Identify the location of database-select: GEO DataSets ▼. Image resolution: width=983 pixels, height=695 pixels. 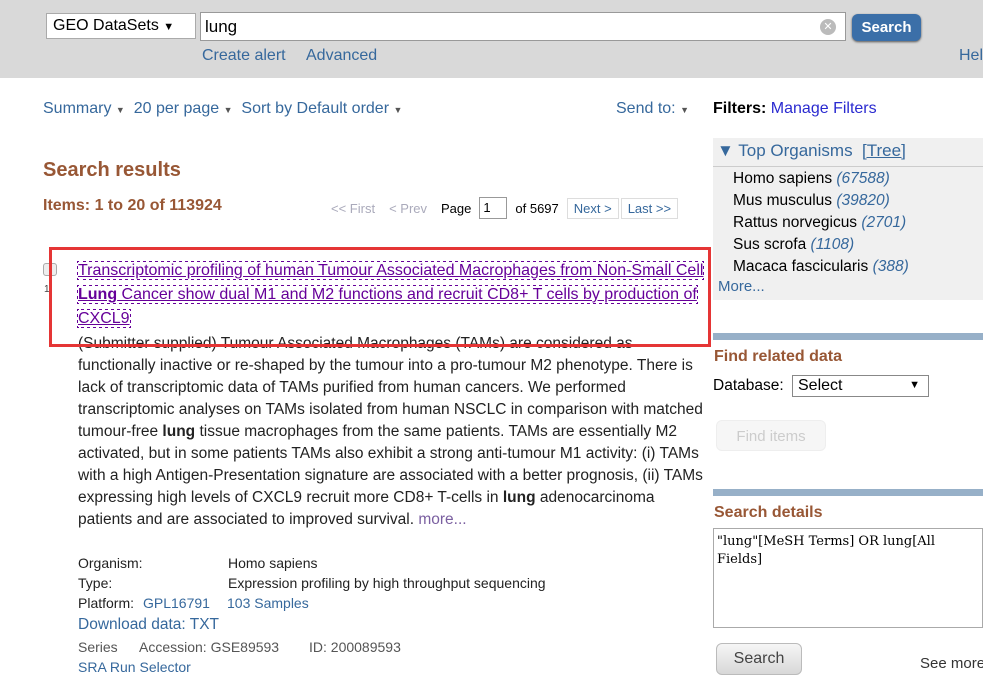
(121, 26).